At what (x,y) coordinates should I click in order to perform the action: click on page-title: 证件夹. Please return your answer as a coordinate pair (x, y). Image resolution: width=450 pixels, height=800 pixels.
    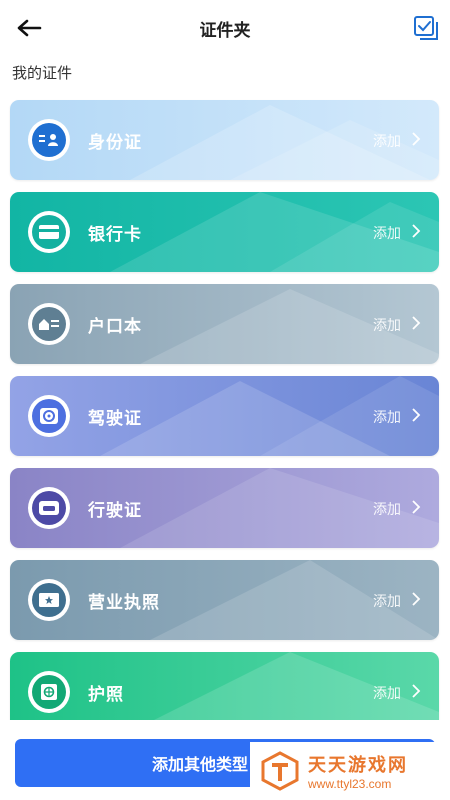
    Looking at the image, I should click on (225, 30).